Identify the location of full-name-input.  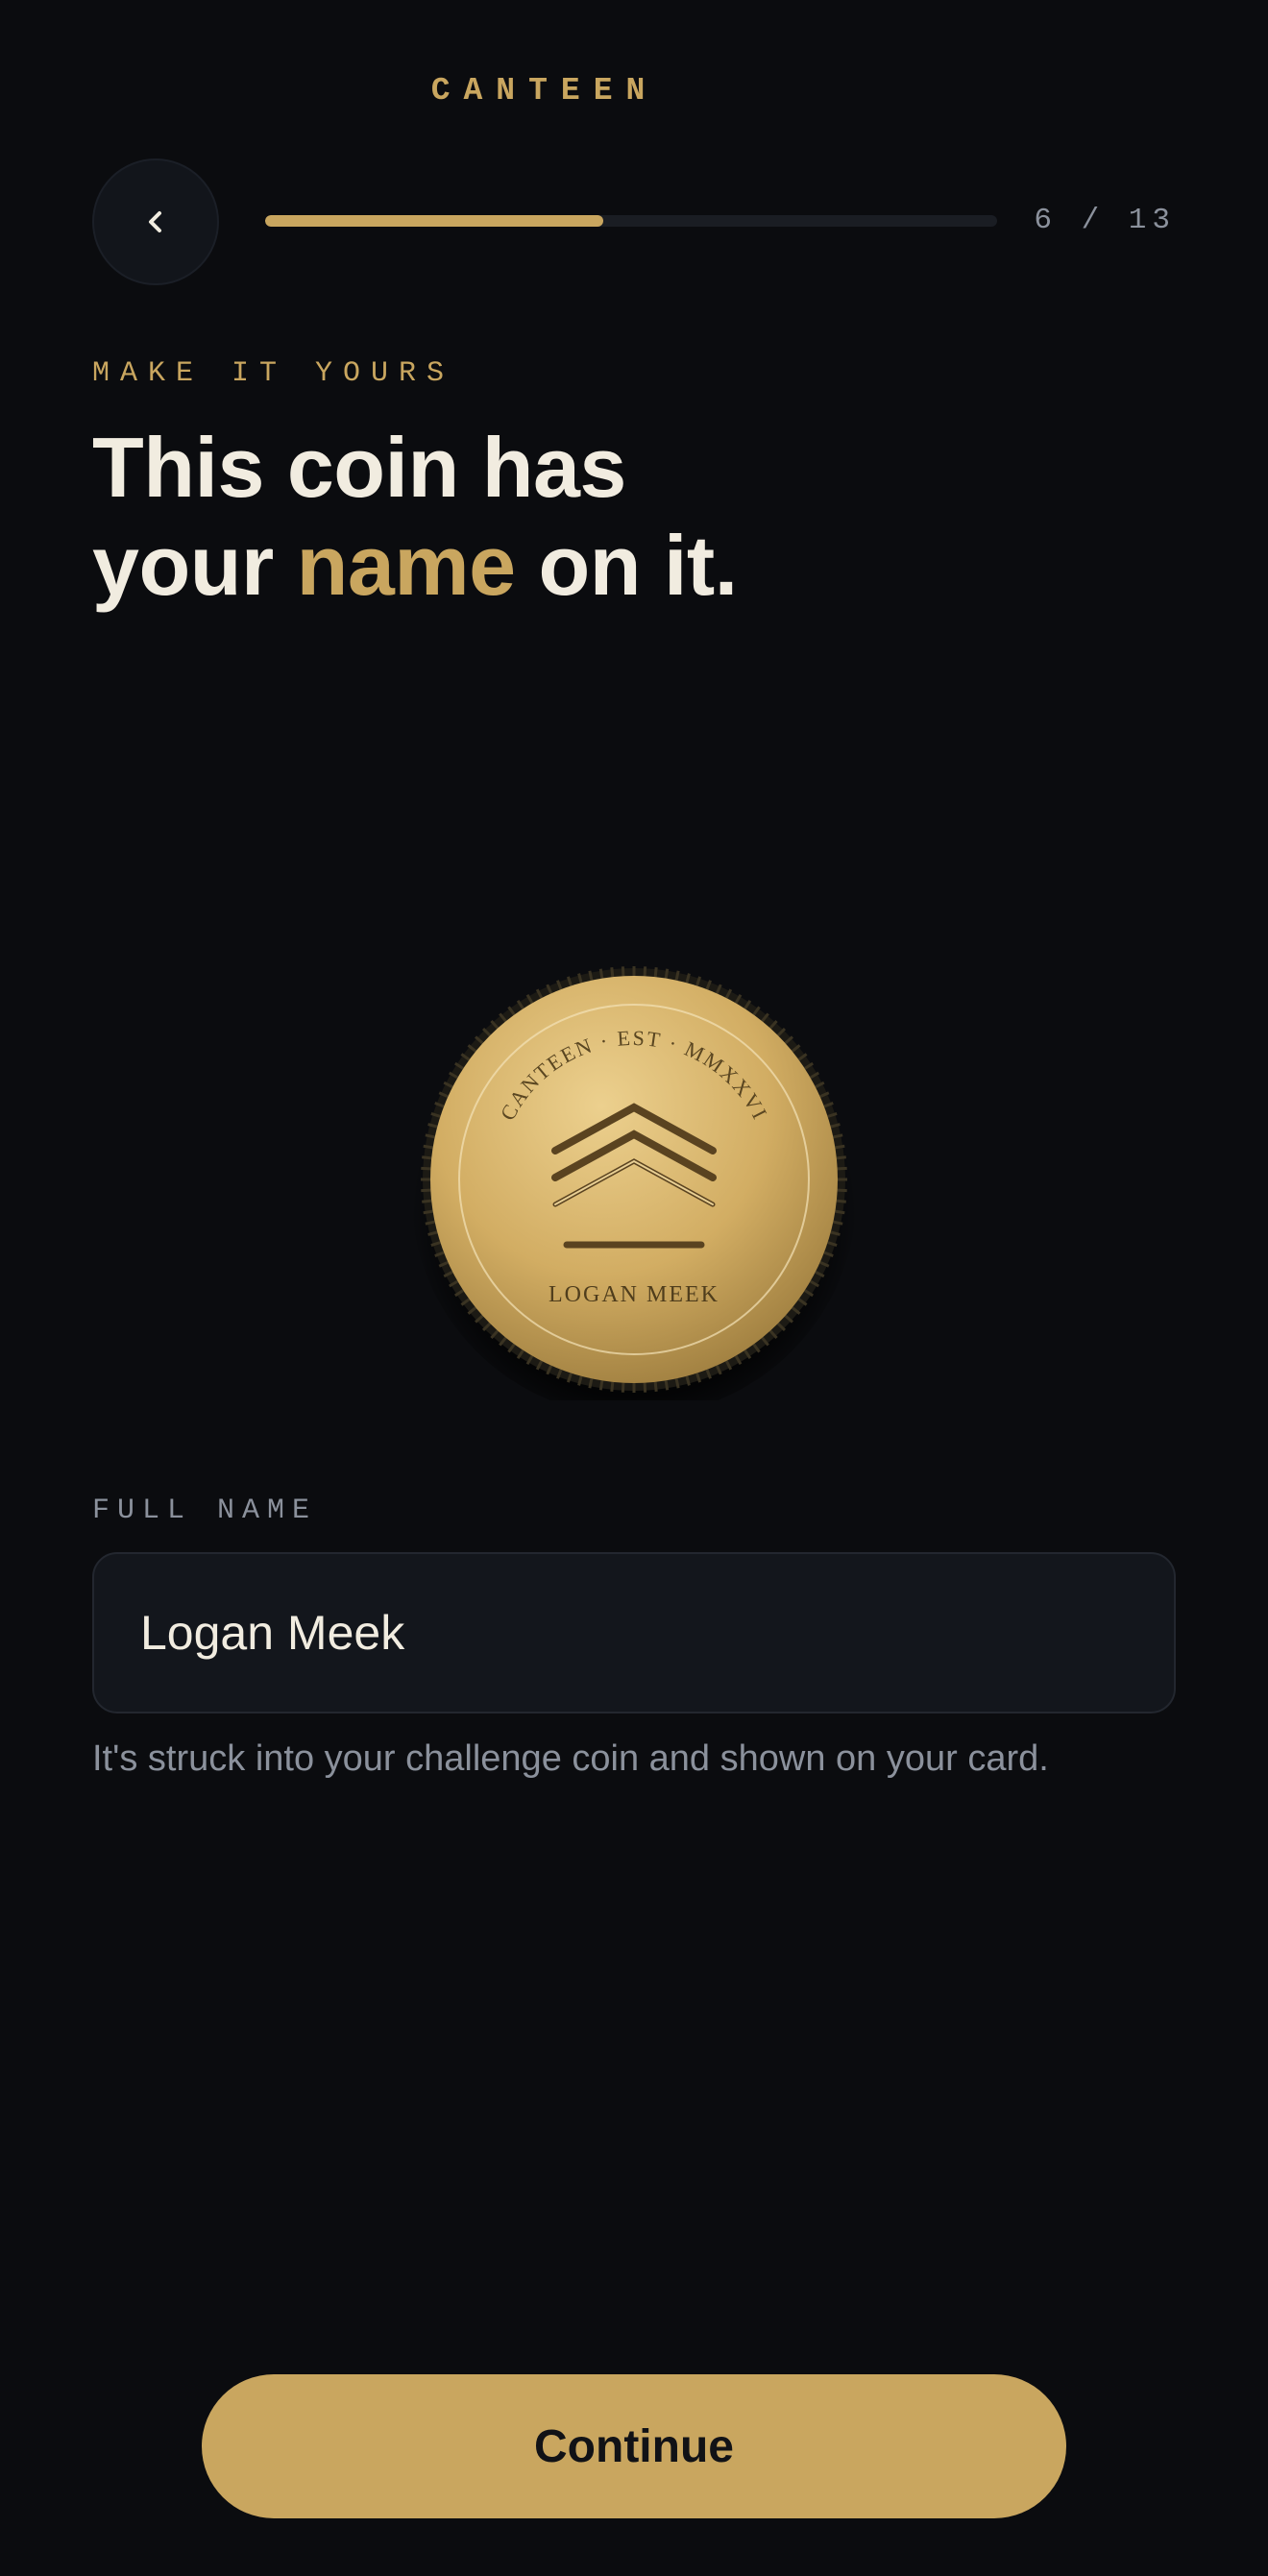
(634, 1632).